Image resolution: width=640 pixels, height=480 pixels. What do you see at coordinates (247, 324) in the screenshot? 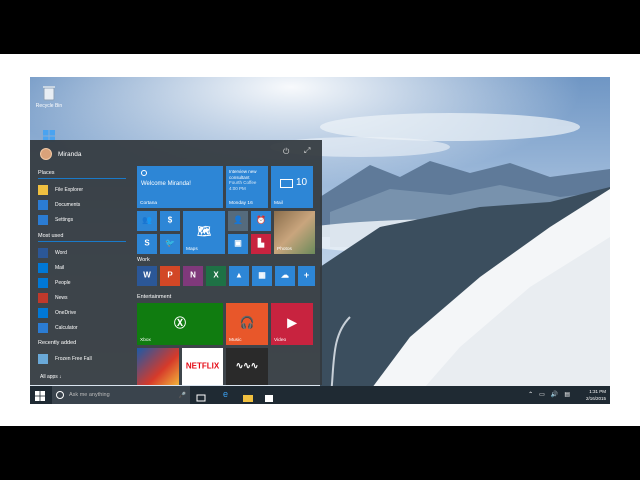
I see `music-tile: 🎧 Music` at bounding box center [247, 324].